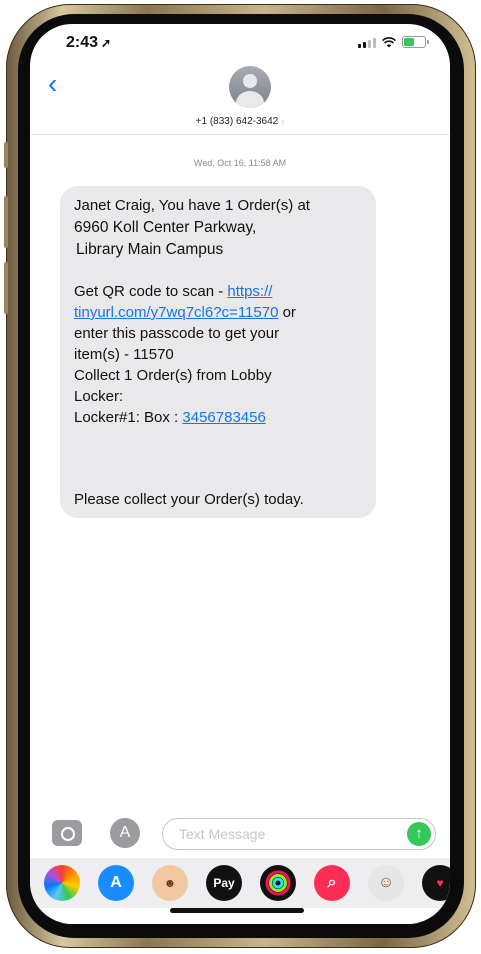 This screenshot has width=481, height=954. I want to click on side-button-volume-up, so click(6, 222).